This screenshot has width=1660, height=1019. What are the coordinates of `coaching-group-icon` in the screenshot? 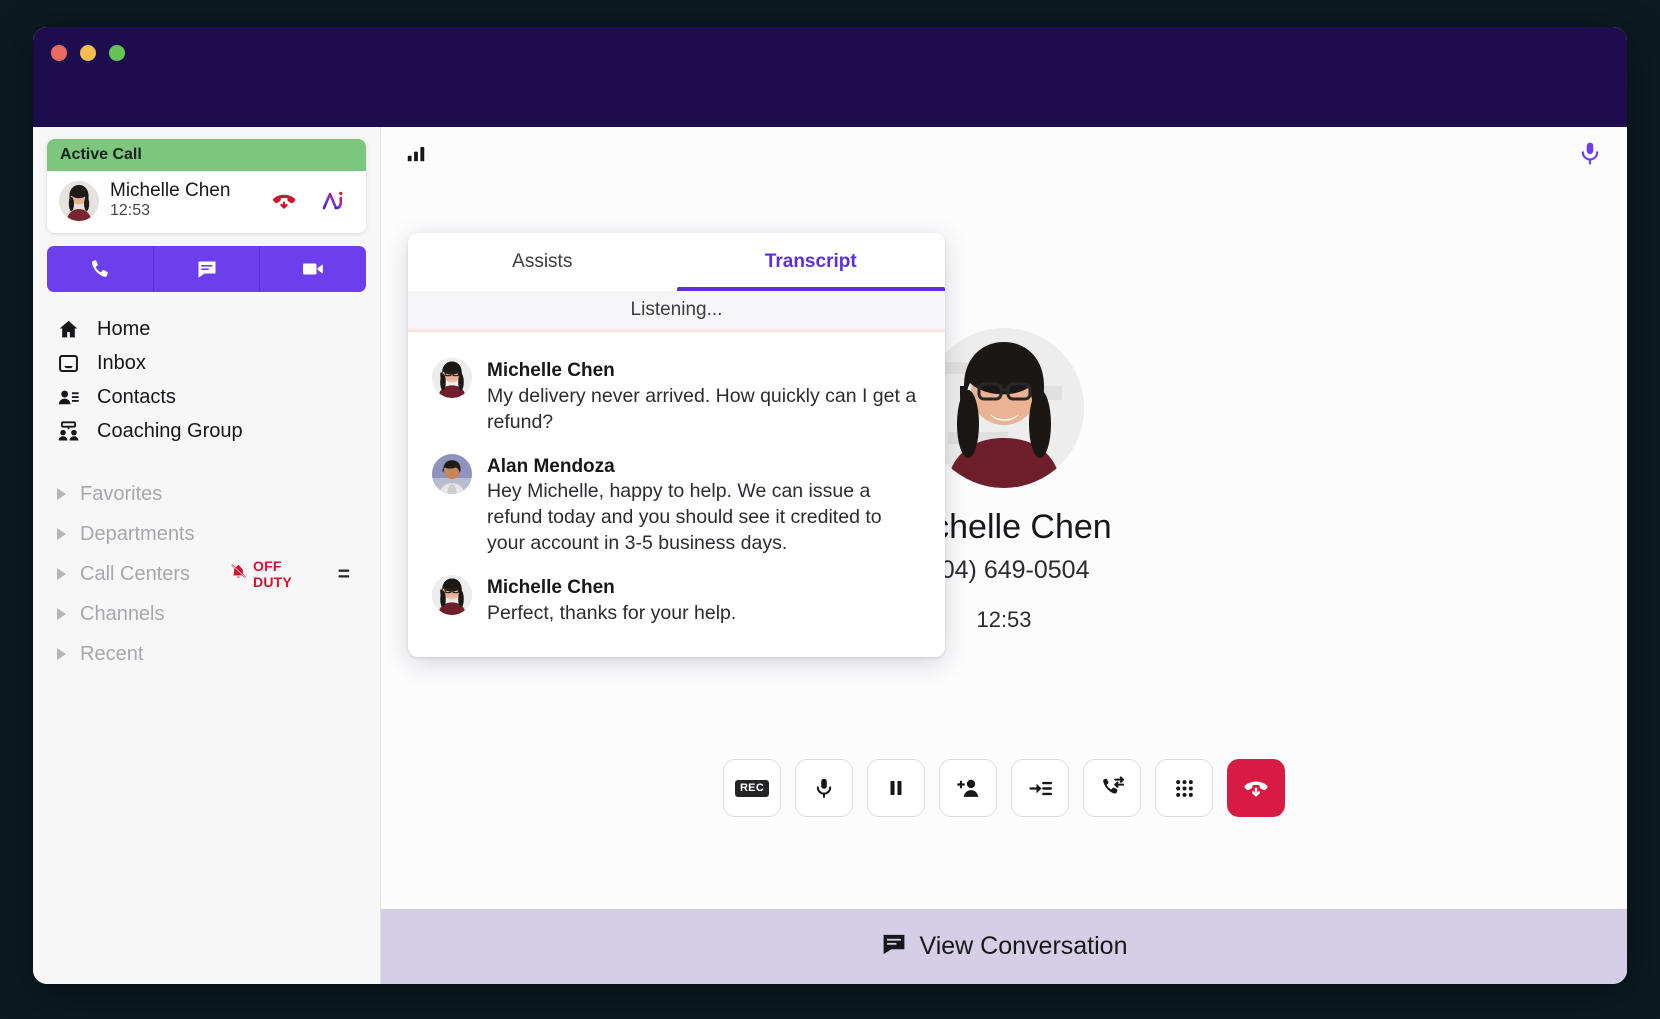 It's located at (68, 431).